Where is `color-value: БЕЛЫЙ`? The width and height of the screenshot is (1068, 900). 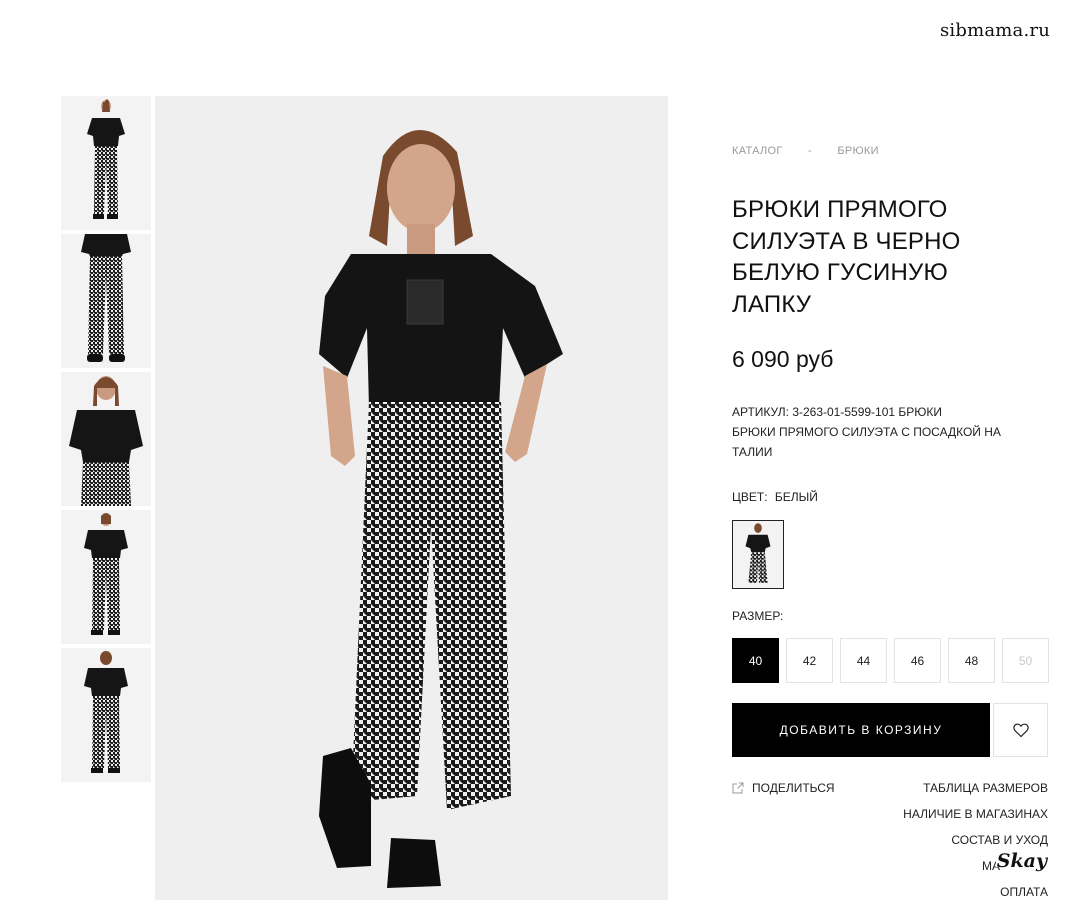 color-value: БЕЛЫЙ is located at coordinates (796, 497).